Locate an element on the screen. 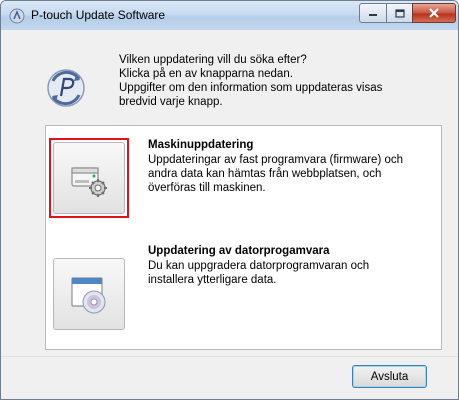  description-line: Du kan uppgradera datorprogramvaran och is located at coordinates (259, 266).